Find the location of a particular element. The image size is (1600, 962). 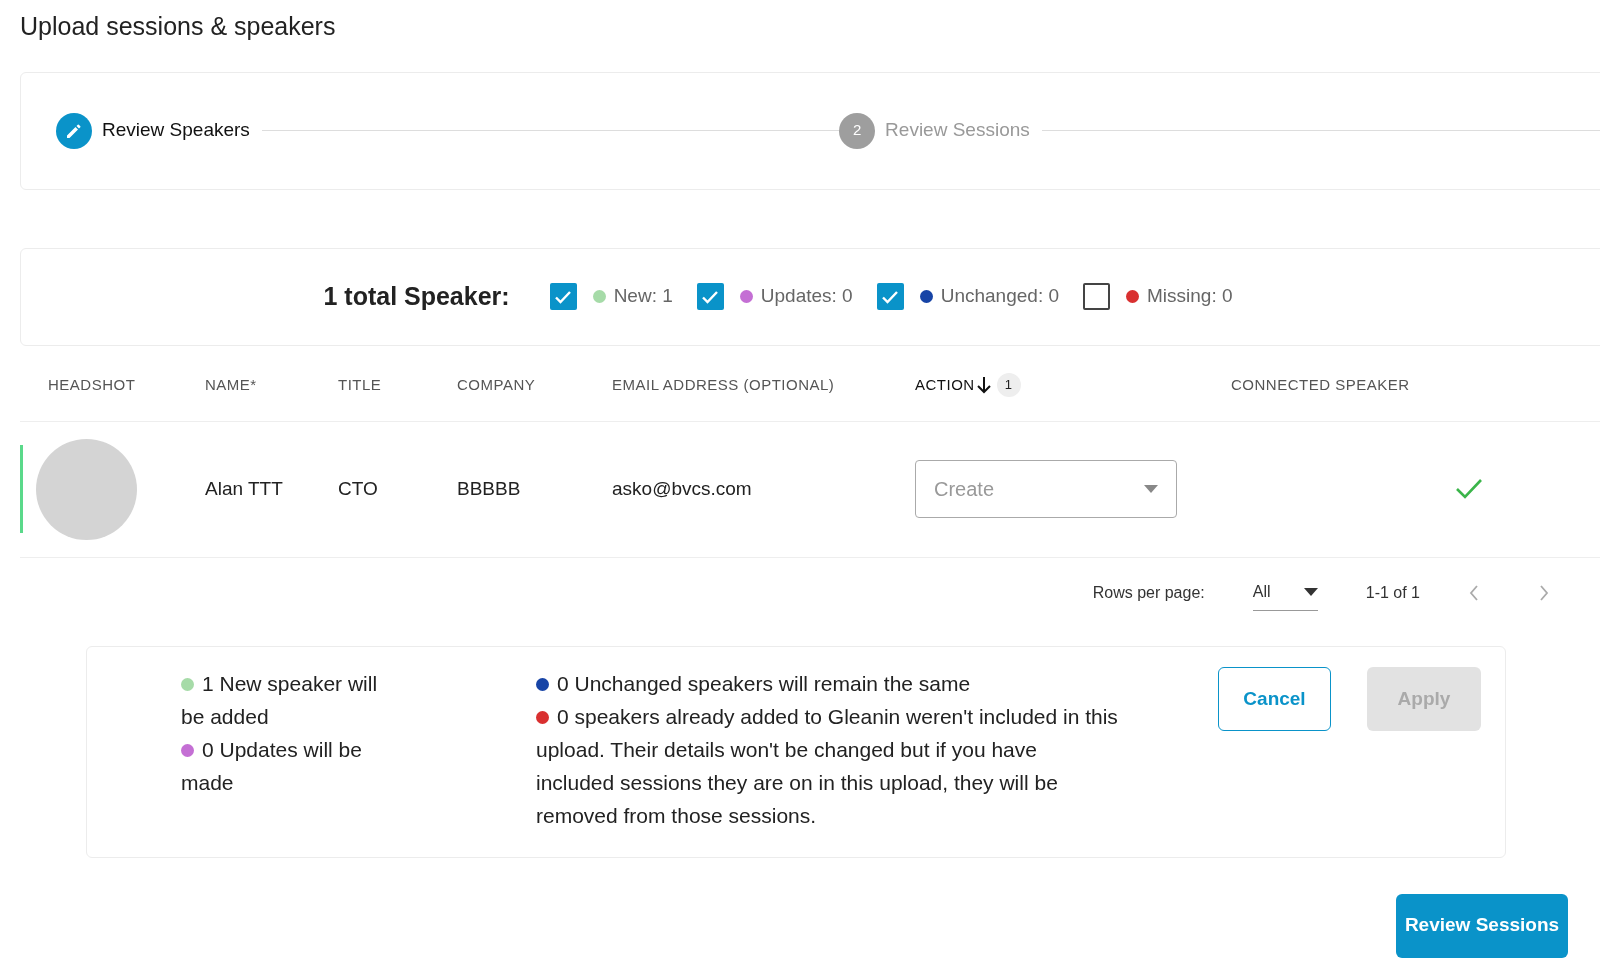

summary-text: 0 Updates will be made is located at coordinates (271, 765).